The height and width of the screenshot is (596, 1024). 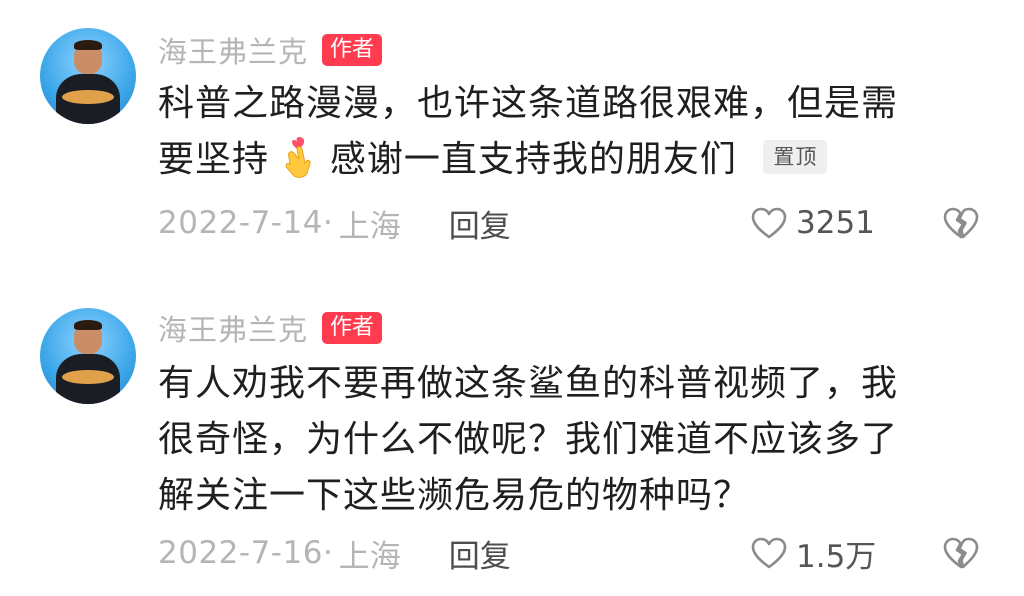 What do you see at coordinates (334, 223) in the screenshot?
I see `comment-meta: 2022-7-14 · 上海 回复` at bounding box center [334, 223].